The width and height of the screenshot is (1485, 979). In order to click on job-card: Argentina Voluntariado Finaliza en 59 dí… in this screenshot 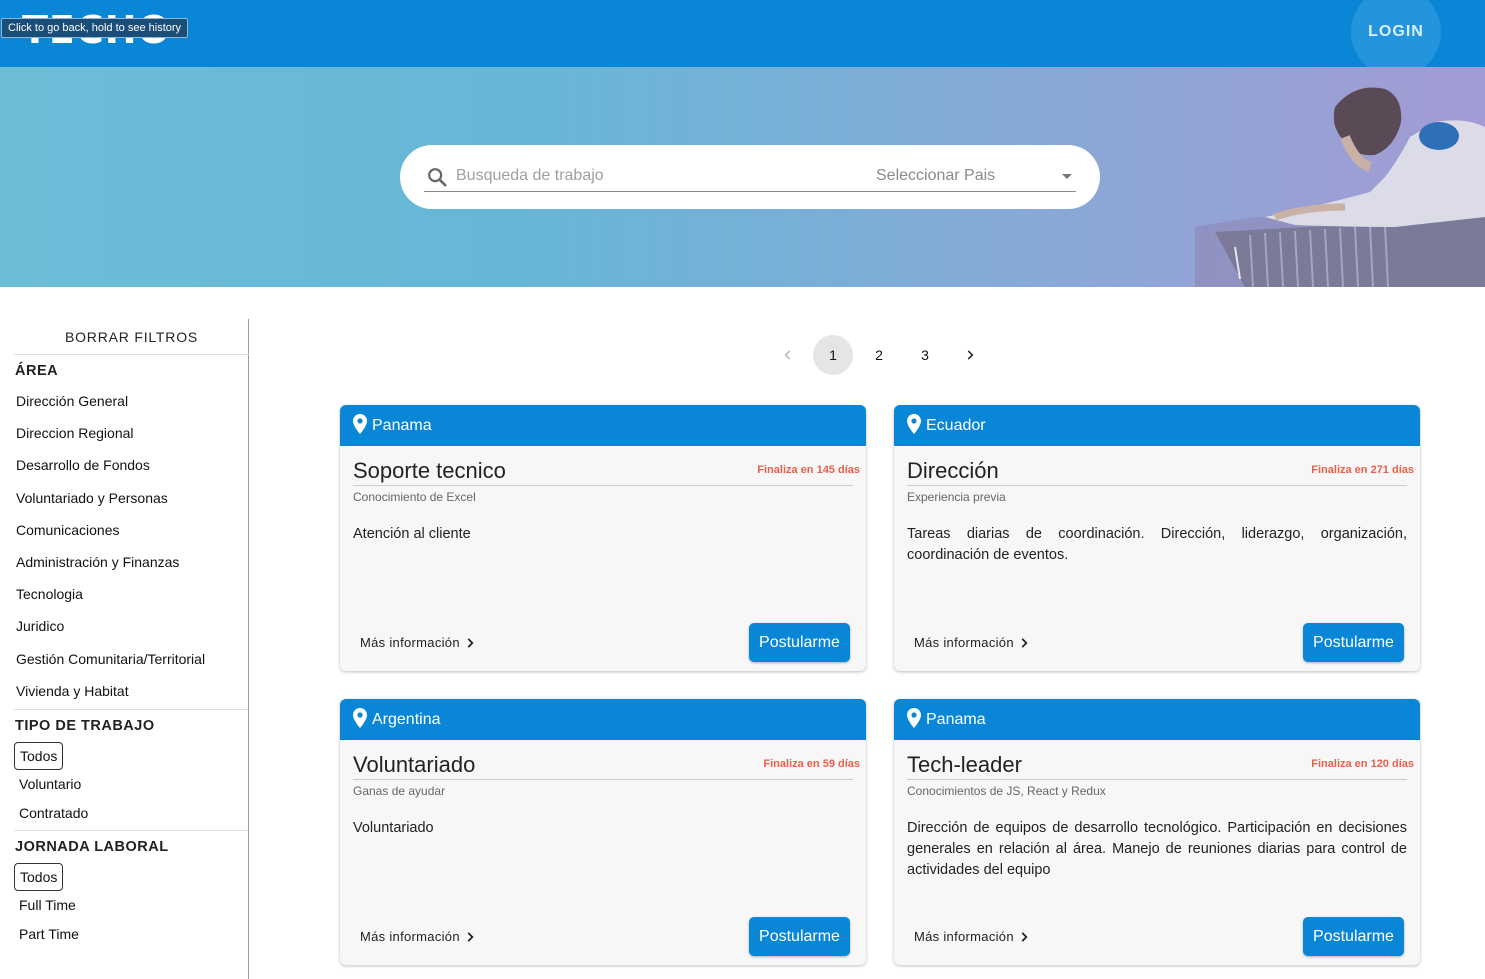, I will do `click(603, 832)`.